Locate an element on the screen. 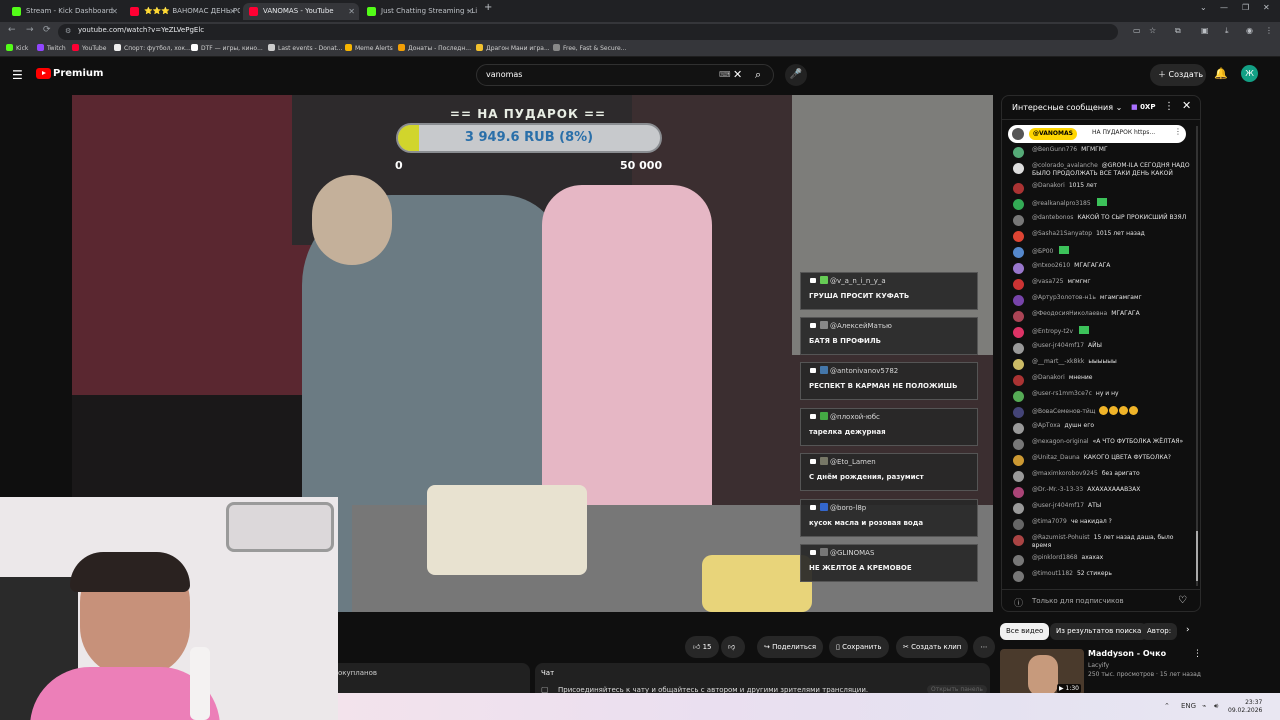 This screenshot has width=1280, height=720. chat-username: @BenGunn776 is located at coordinates (1054, 149).